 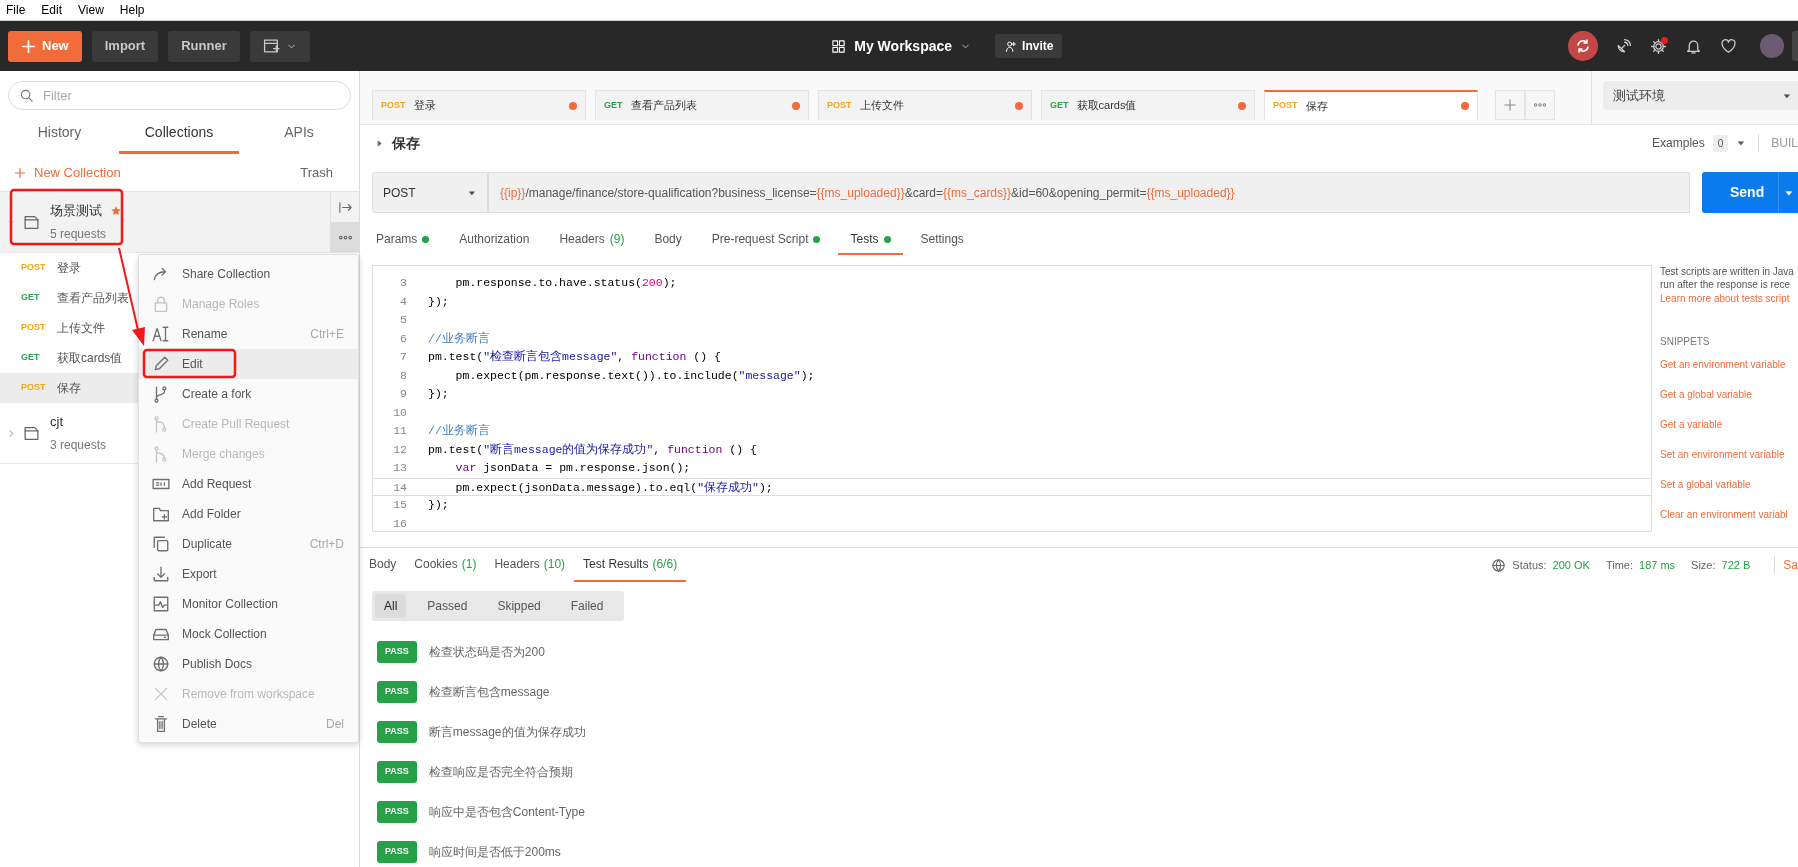 I want to click on sidebar-tab: APIs, so click(x=299, y=134).